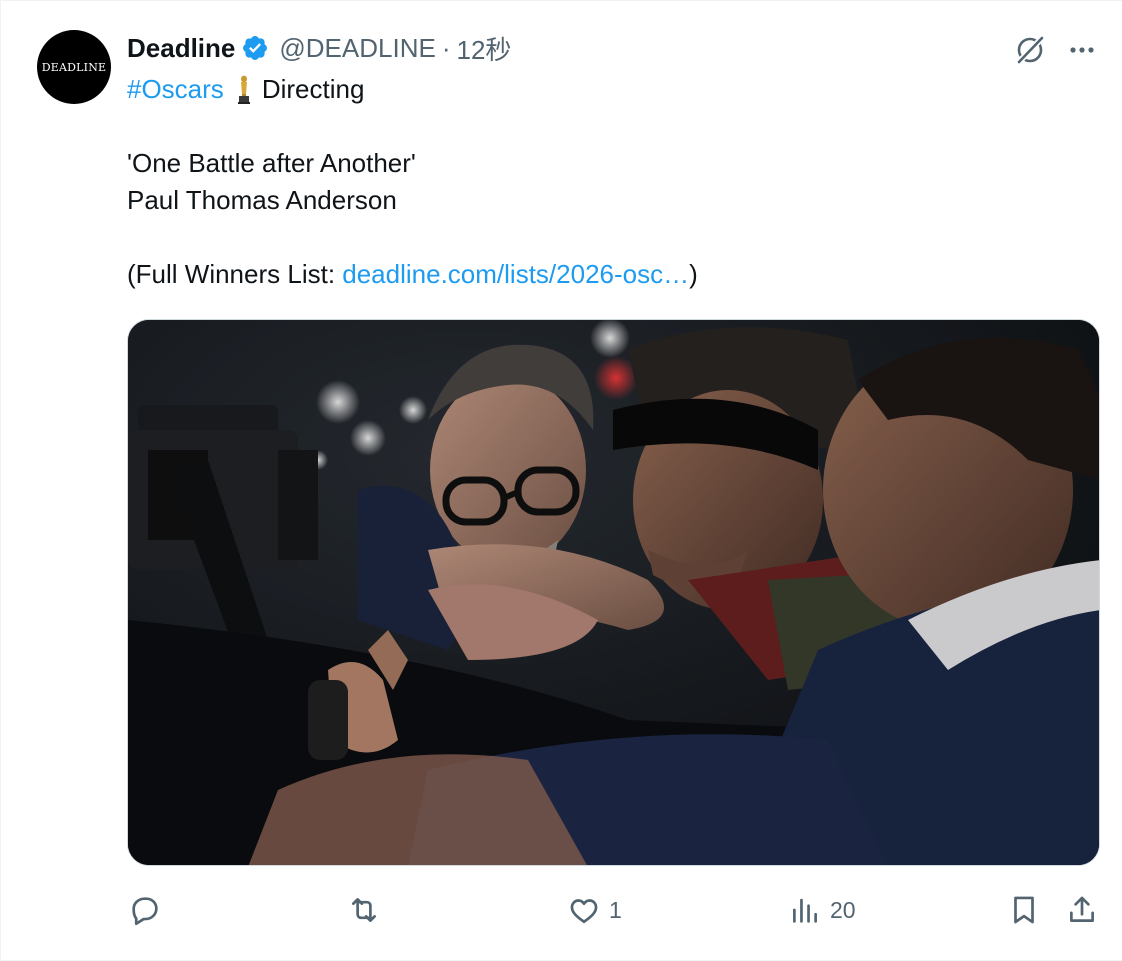 The width and height of the screenshot is (1122, 961). What do you see at coordinates (822, 910) in the screenshot?
I see `views-button: 20` at bounding box center [822, 910].